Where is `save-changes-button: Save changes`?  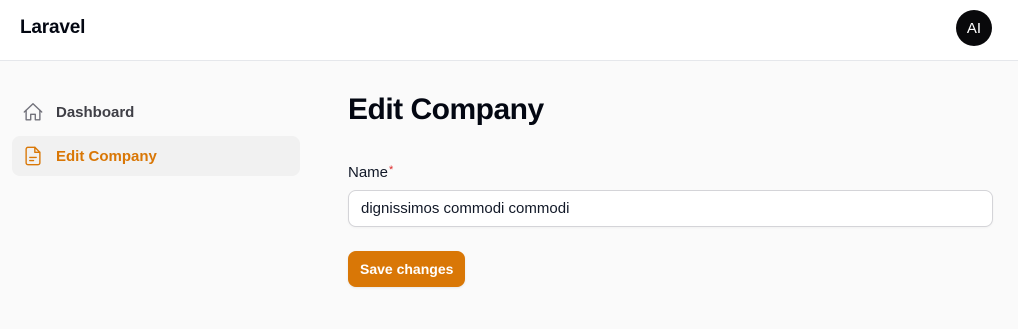 save-changes-button: Save changes is located at coordinates (407, 269).